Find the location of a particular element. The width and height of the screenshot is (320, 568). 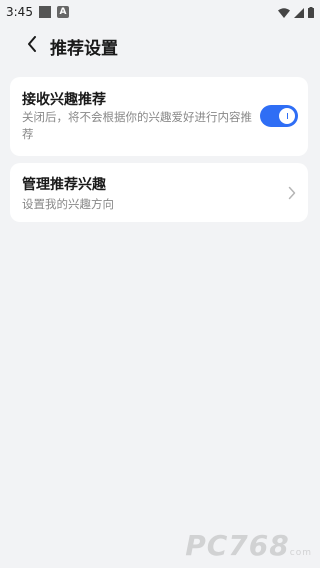

status-icons is located at coordinates (296, 12).